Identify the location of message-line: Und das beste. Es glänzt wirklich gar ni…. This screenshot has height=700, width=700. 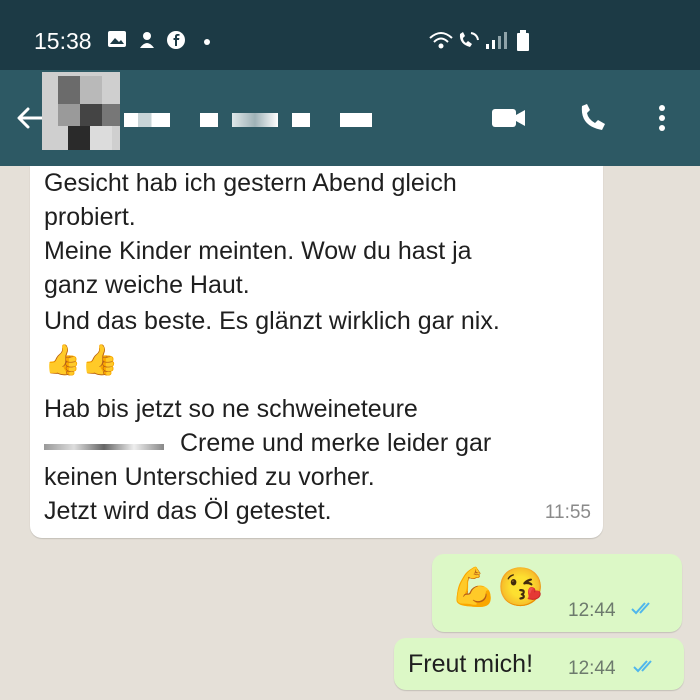
(272, 321).